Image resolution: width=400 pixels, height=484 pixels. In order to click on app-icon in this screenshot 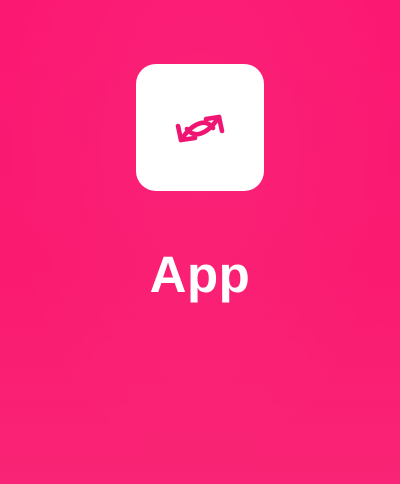, I will do `click(200, 127)`.